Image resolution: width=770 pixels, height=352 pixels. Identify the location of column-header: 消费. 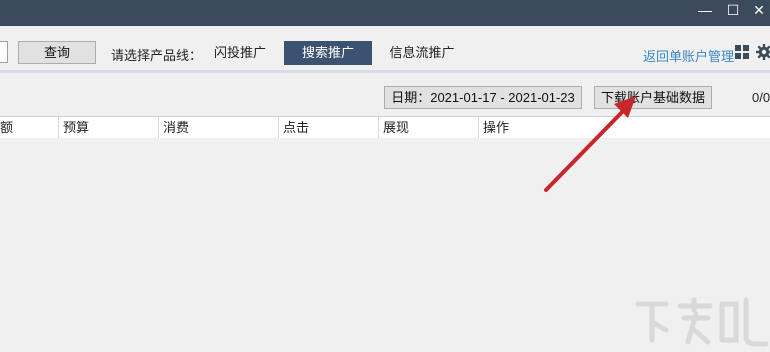
(218, 127).